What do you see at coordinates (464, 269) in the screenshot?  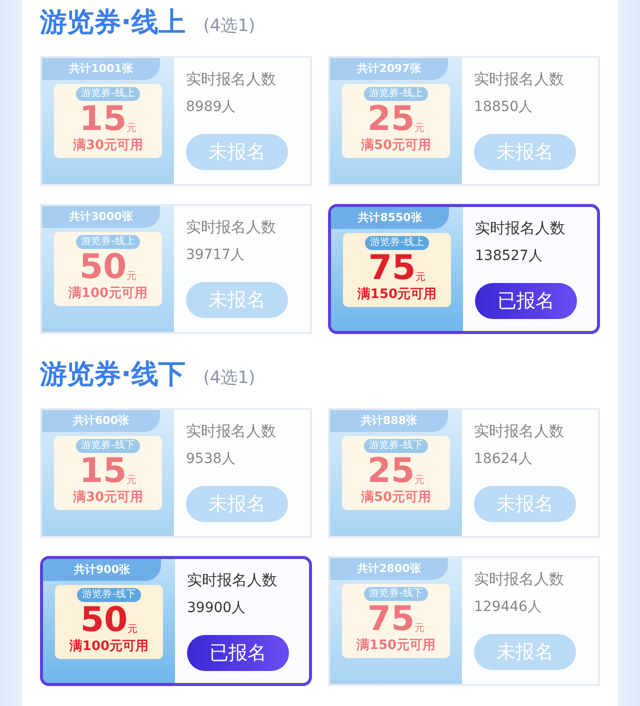 I see `coupon-card: 共计8550张 游览券-线上 75 元 满150元可用 实时报名人数 138527人 已报名` at bounding box center [464, 269].